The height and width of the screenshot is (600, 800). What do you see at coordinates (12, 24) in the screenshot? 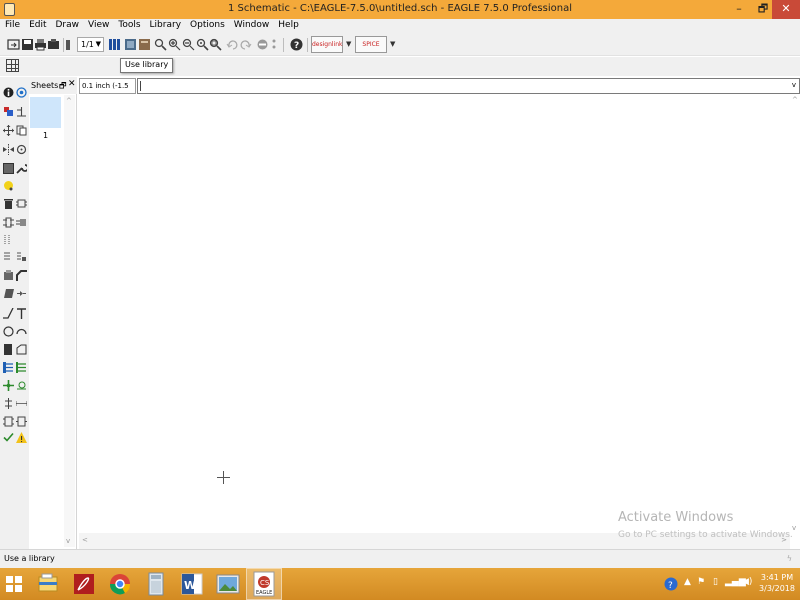
I see `menu-file: File` at bounding box center [12, 24].